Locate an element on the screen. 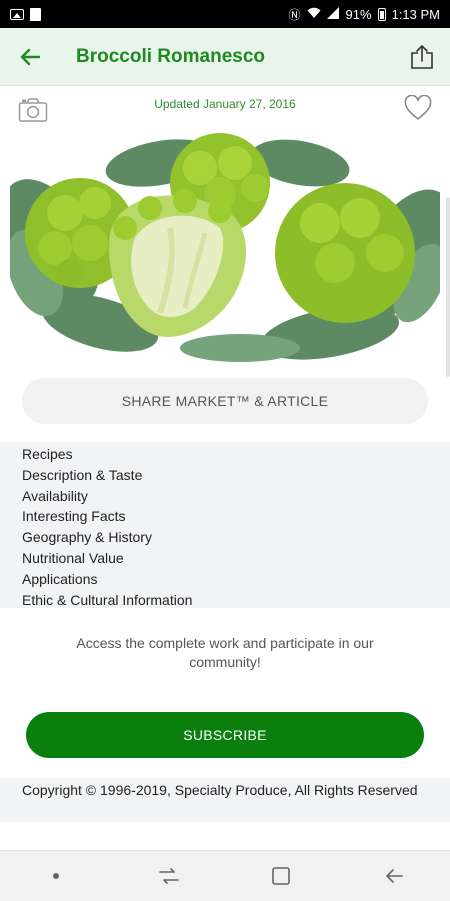 Image resolution: width=450 pixels, height=901 pixels. battery-percent: 91% is located at coordinates (358, 14).